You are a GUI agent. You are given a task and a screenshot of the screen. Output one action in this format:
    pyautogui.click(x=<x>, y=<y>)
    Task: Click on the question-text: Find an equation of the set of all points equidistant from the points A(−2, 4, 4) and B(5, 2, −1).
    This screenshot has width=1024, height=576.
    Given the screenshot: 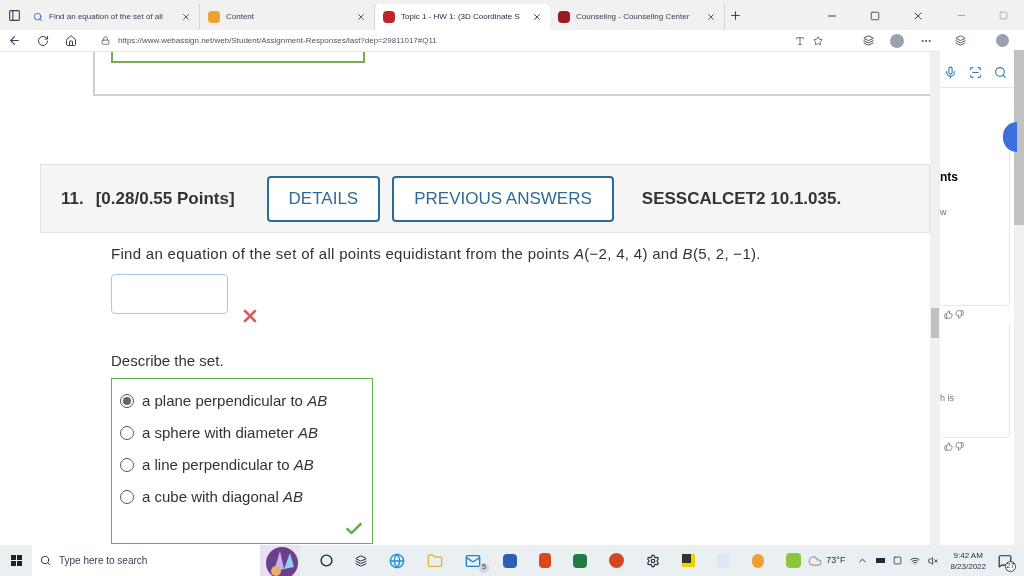 What is the action you would take?
    pyautogui.click(x=436, y=254)
    